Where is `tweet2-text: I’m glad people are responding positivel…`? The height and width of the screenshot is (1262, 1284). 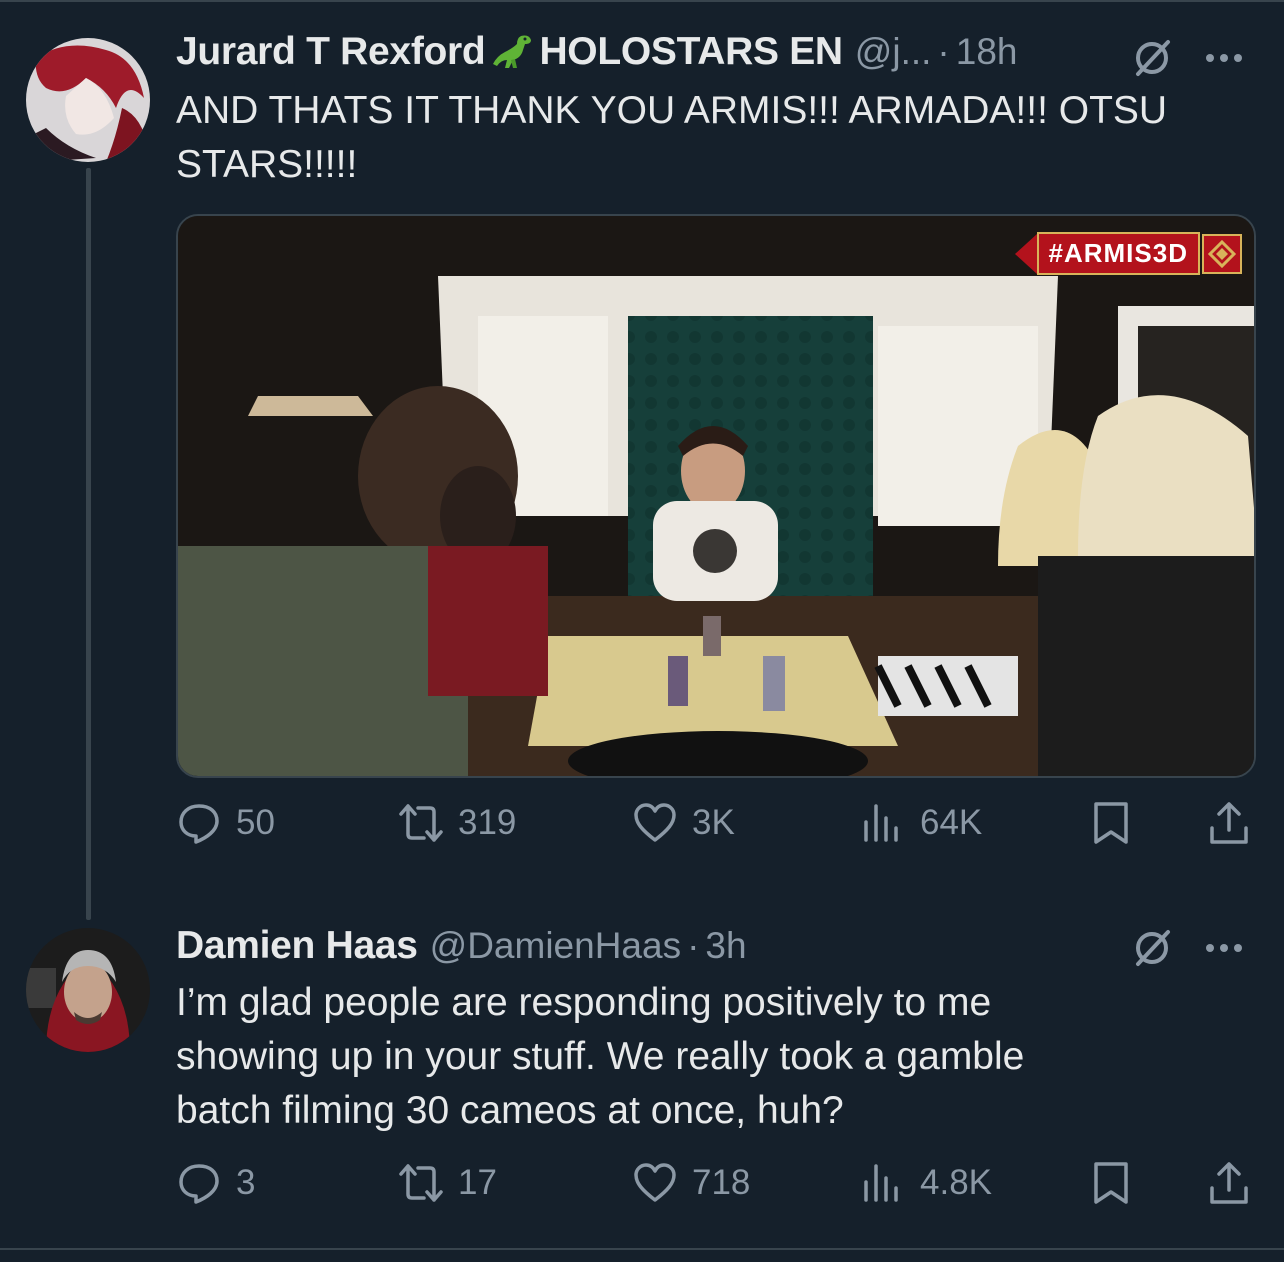
tweet2-text: I’m glad people are responding positivel… is located at coordinates (600, 1057).